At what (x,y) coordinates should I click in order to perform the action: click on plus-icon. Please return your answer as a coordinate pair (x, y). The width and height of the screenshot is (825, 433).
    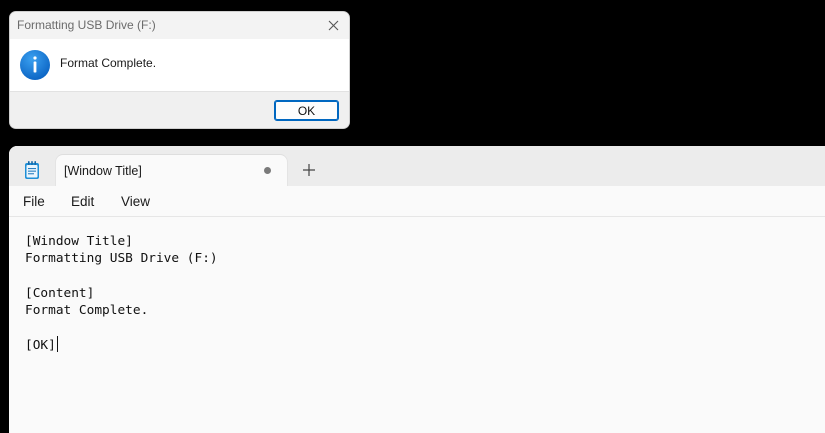
    Looking at the image, I should click on (309, 170).